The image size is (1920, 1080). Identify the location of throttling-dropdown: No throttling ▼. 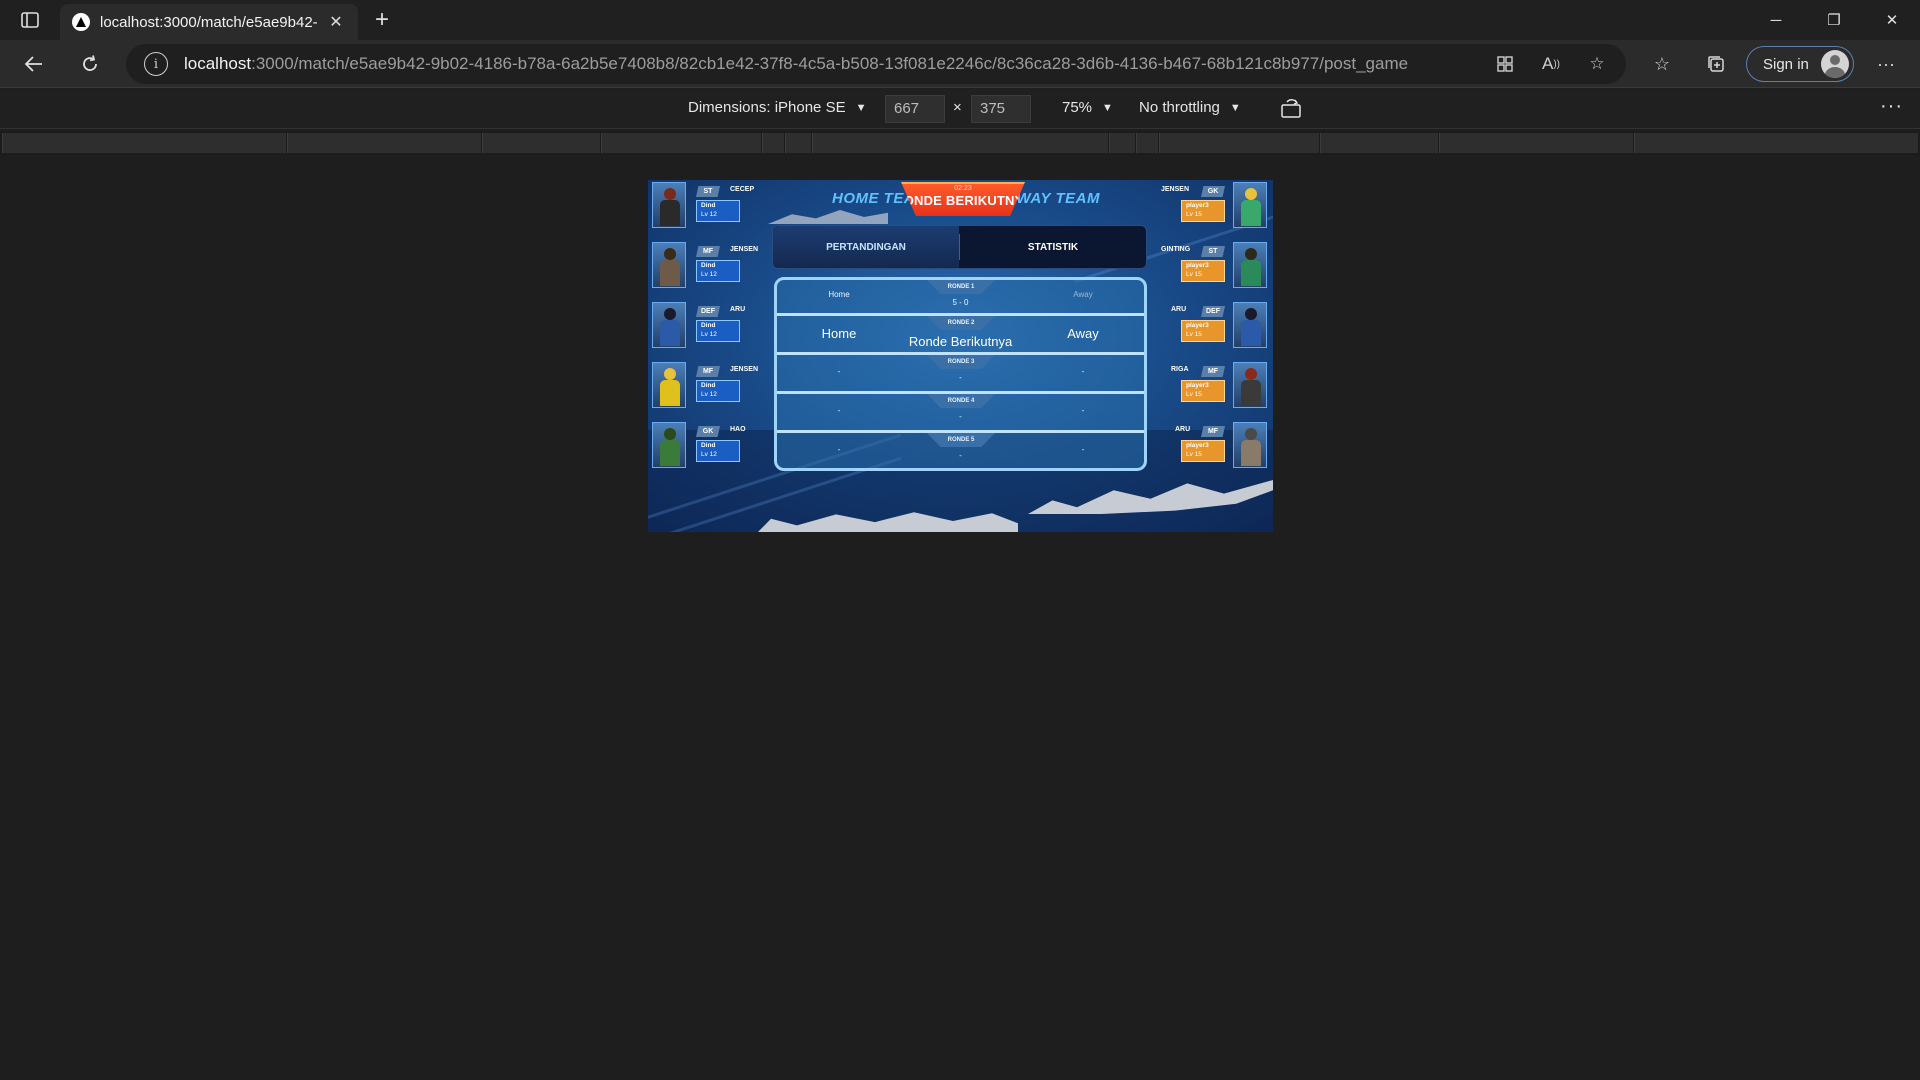
(1190, 107).